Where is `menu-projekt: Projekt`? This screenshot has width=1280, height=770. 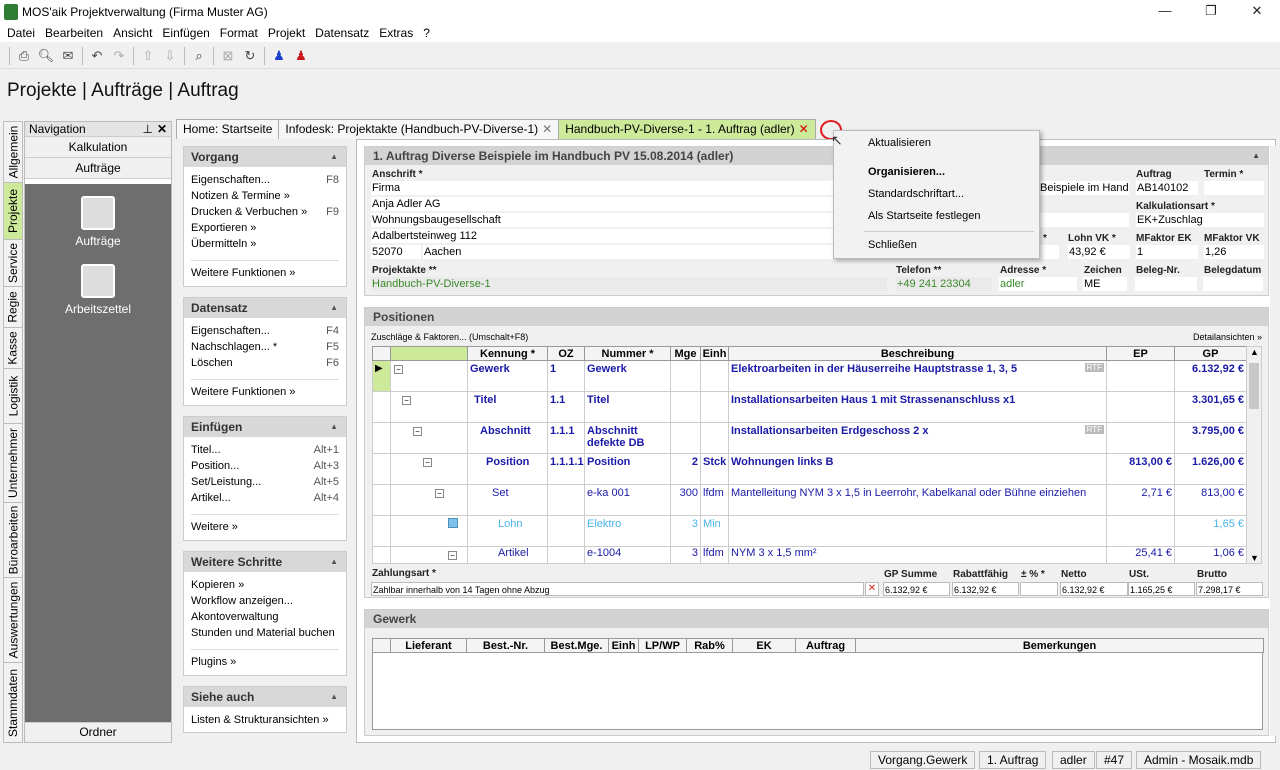 menu-projekt: Projekt is located at coordinates (286, 33).